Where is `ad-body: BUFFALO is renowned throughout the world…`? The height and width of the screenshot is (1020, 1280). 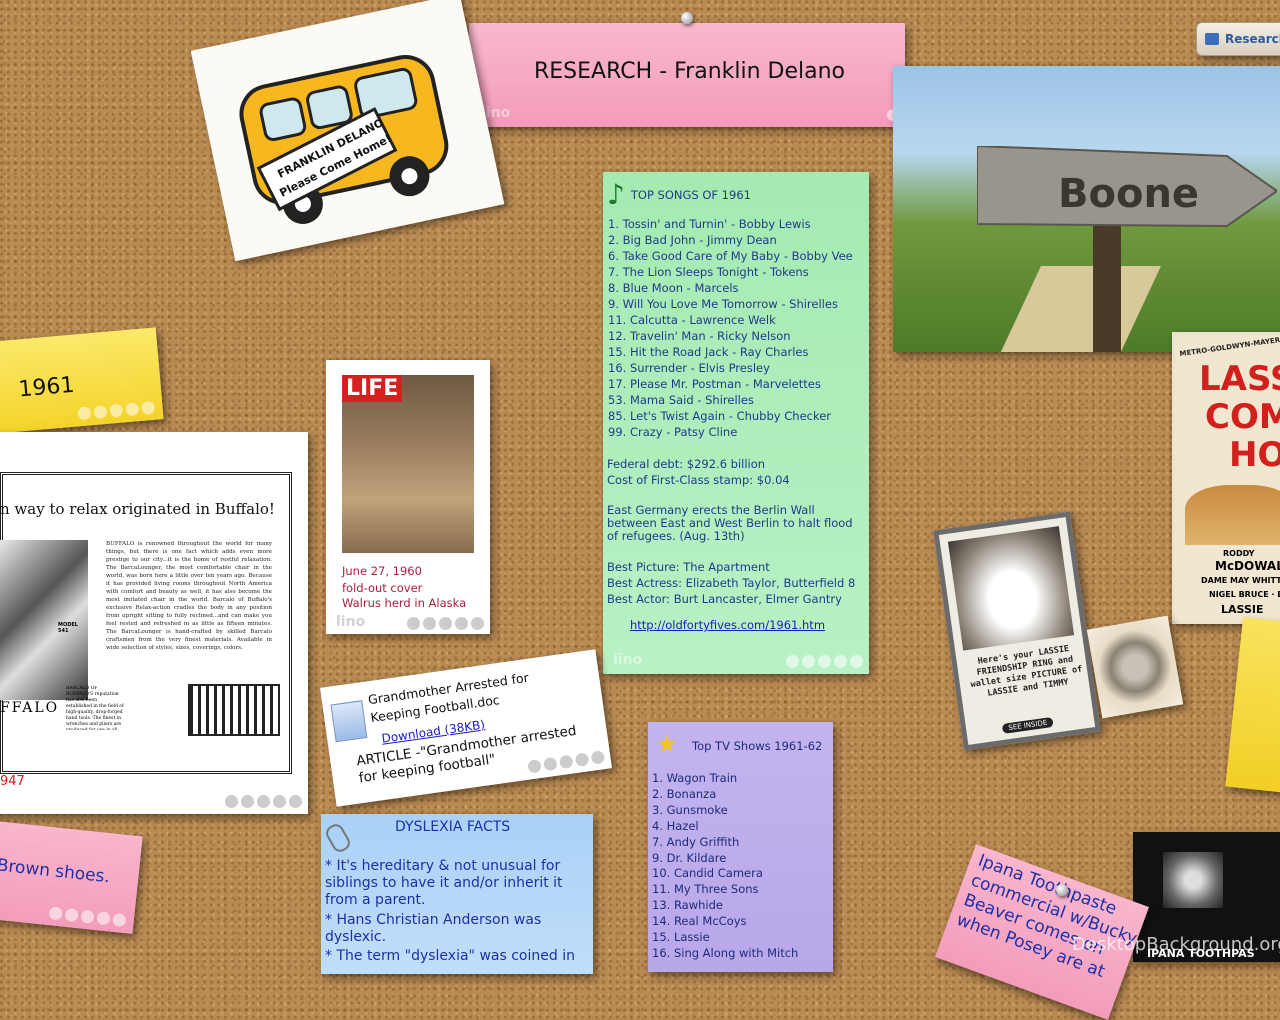
ad-body: BUFFALO is renowned throughout the world… is located at coordinates (189, 596).